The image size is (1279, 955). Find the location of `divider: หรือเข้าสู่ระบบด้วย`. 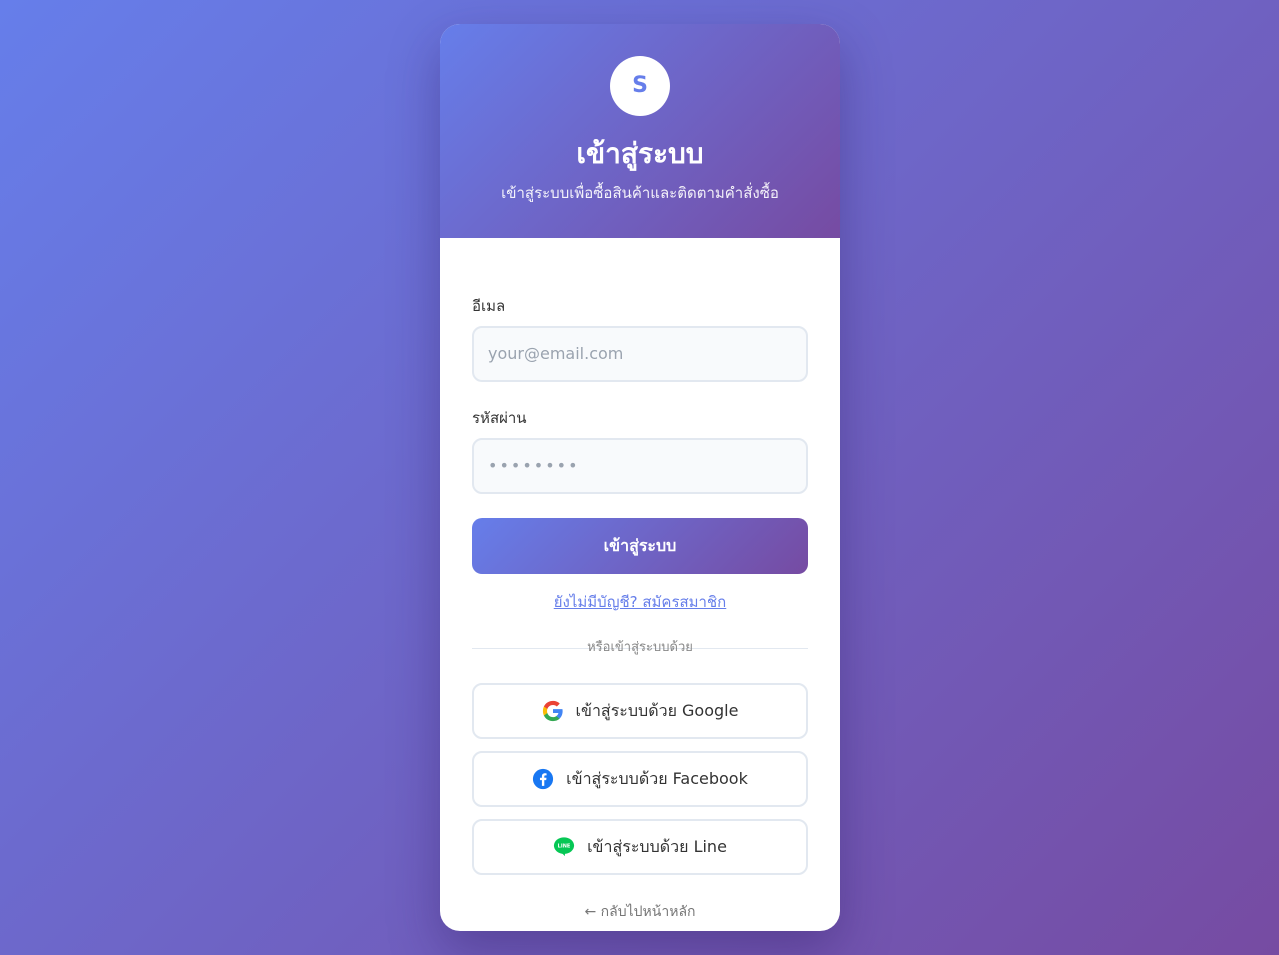

divider: หรือเข้าสู่ระบบด้วย is located at coordinates (640, 648).